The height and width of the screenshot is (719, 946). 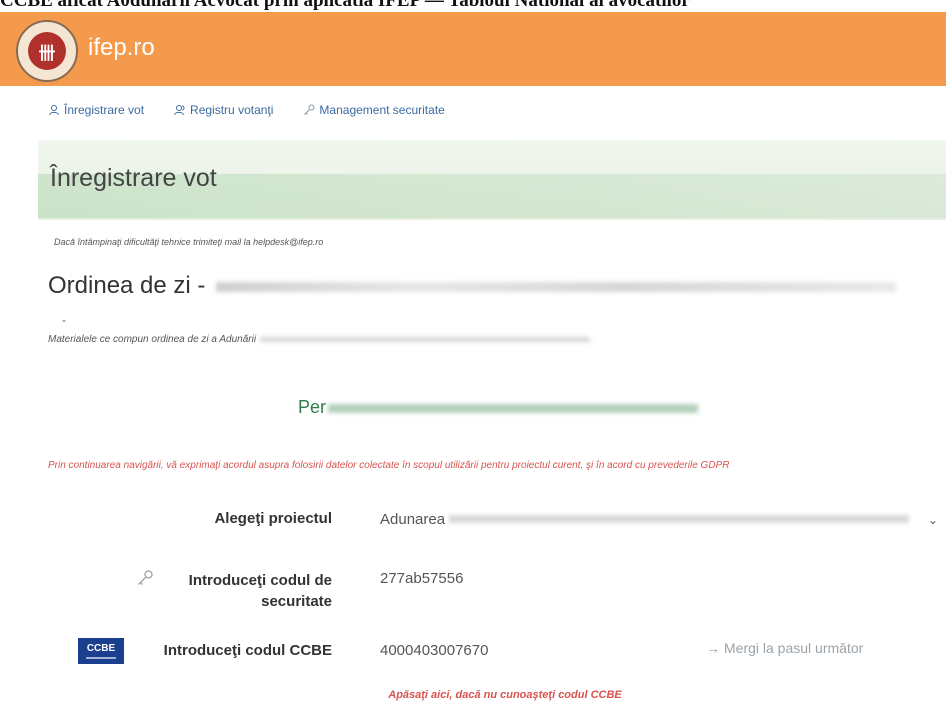 I want to click on site-name: ifep.ro, so click(x=121, y=48).